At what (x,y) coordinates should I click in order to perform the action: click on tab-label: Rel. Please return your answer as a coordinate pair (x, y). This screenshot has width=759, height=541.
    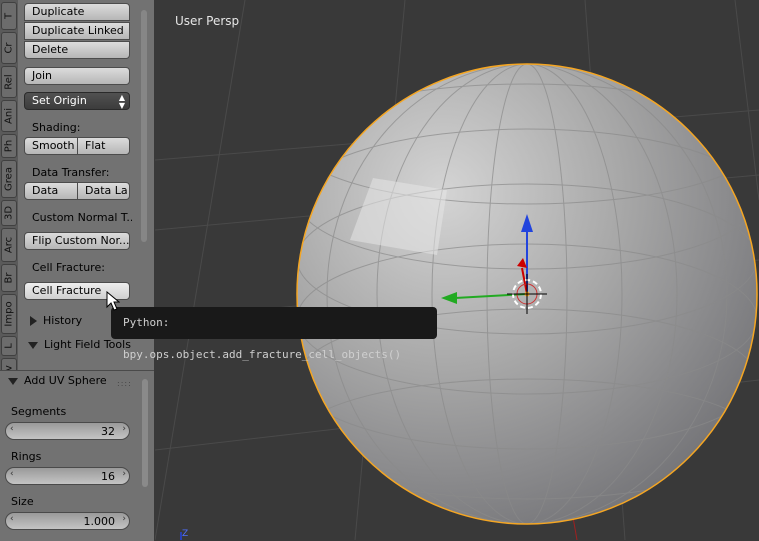
    Looking at the image, I should click on (9, 82).